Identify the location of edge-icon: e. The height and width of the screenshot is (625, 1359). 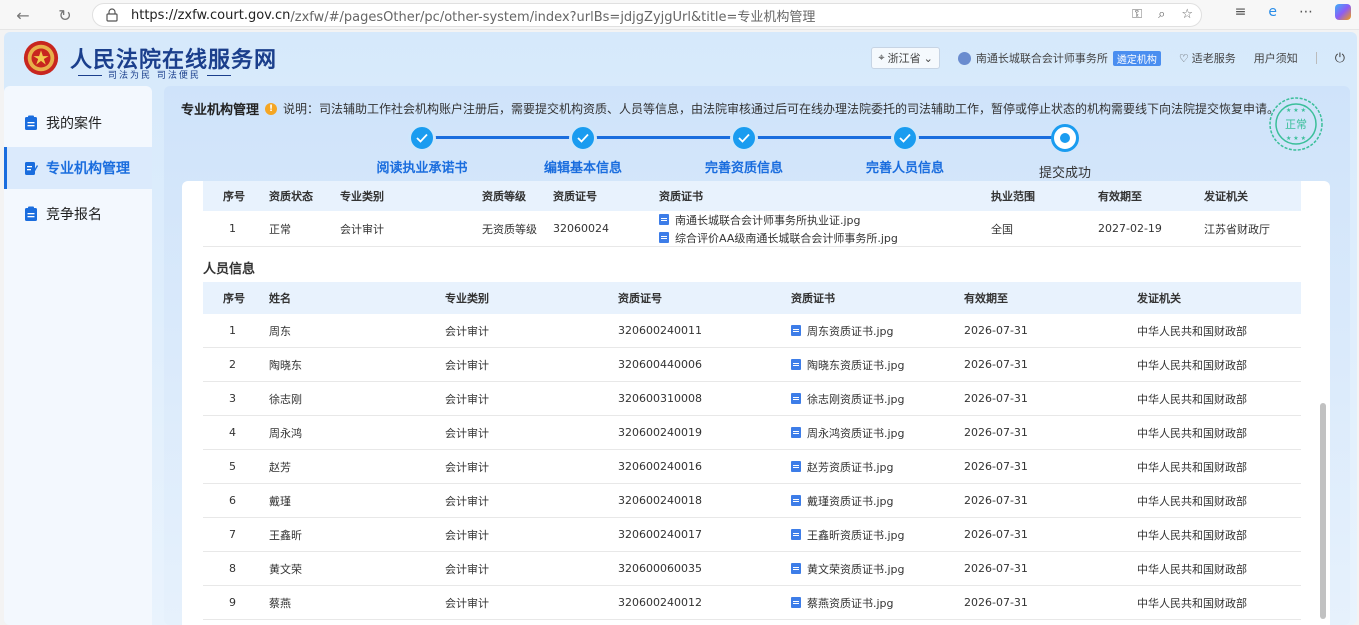
(1272, 12).